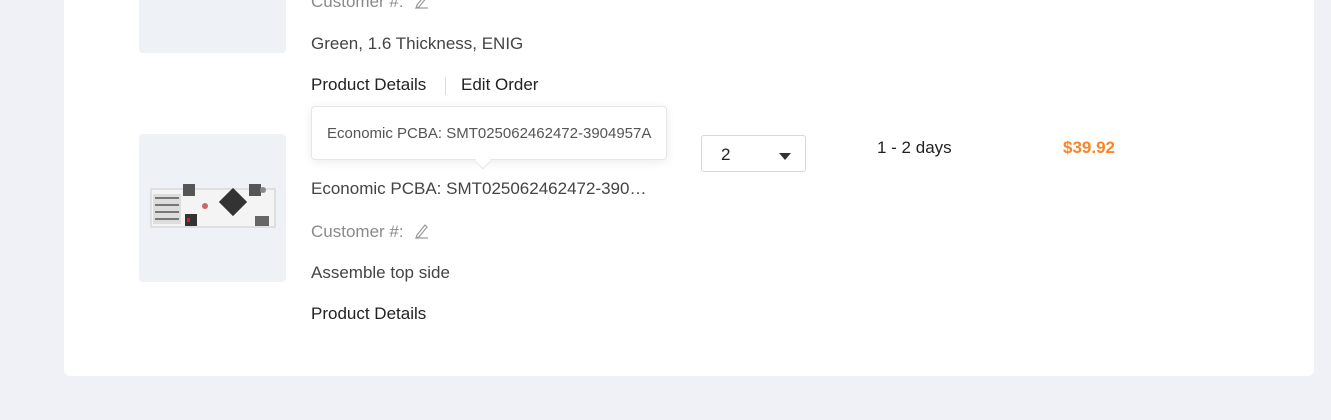 Image resolution: width=1331 pixels, height=420 pixels. I want to click on quantity-value: 2, so click(726, 154).